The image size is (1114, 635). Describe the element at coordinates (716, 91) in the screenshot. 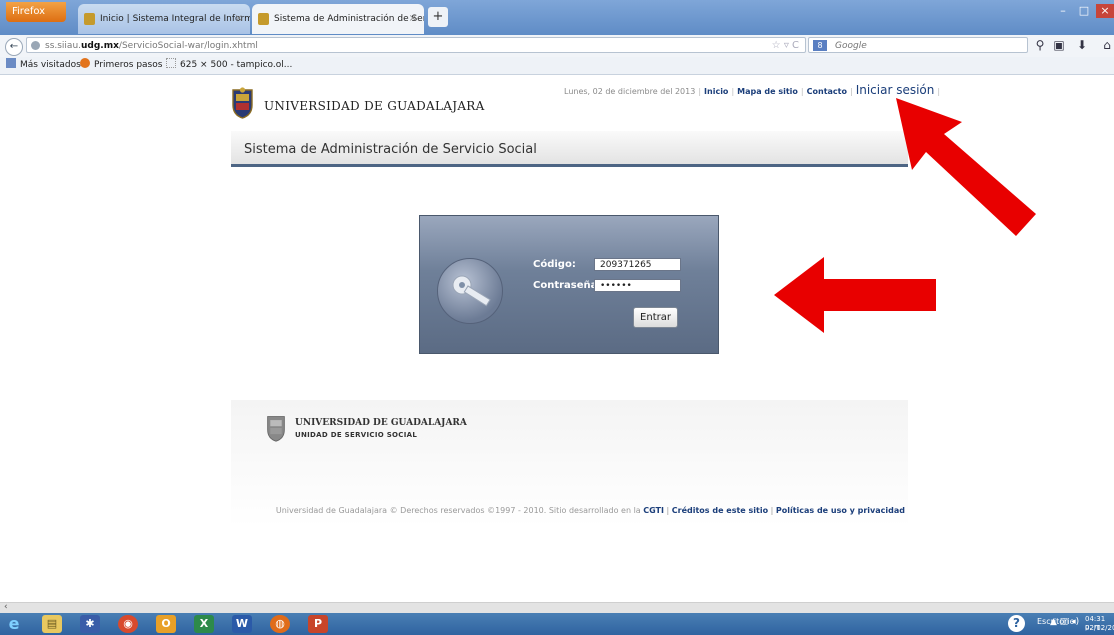

I see `link-inicio: Inicio` at that location.